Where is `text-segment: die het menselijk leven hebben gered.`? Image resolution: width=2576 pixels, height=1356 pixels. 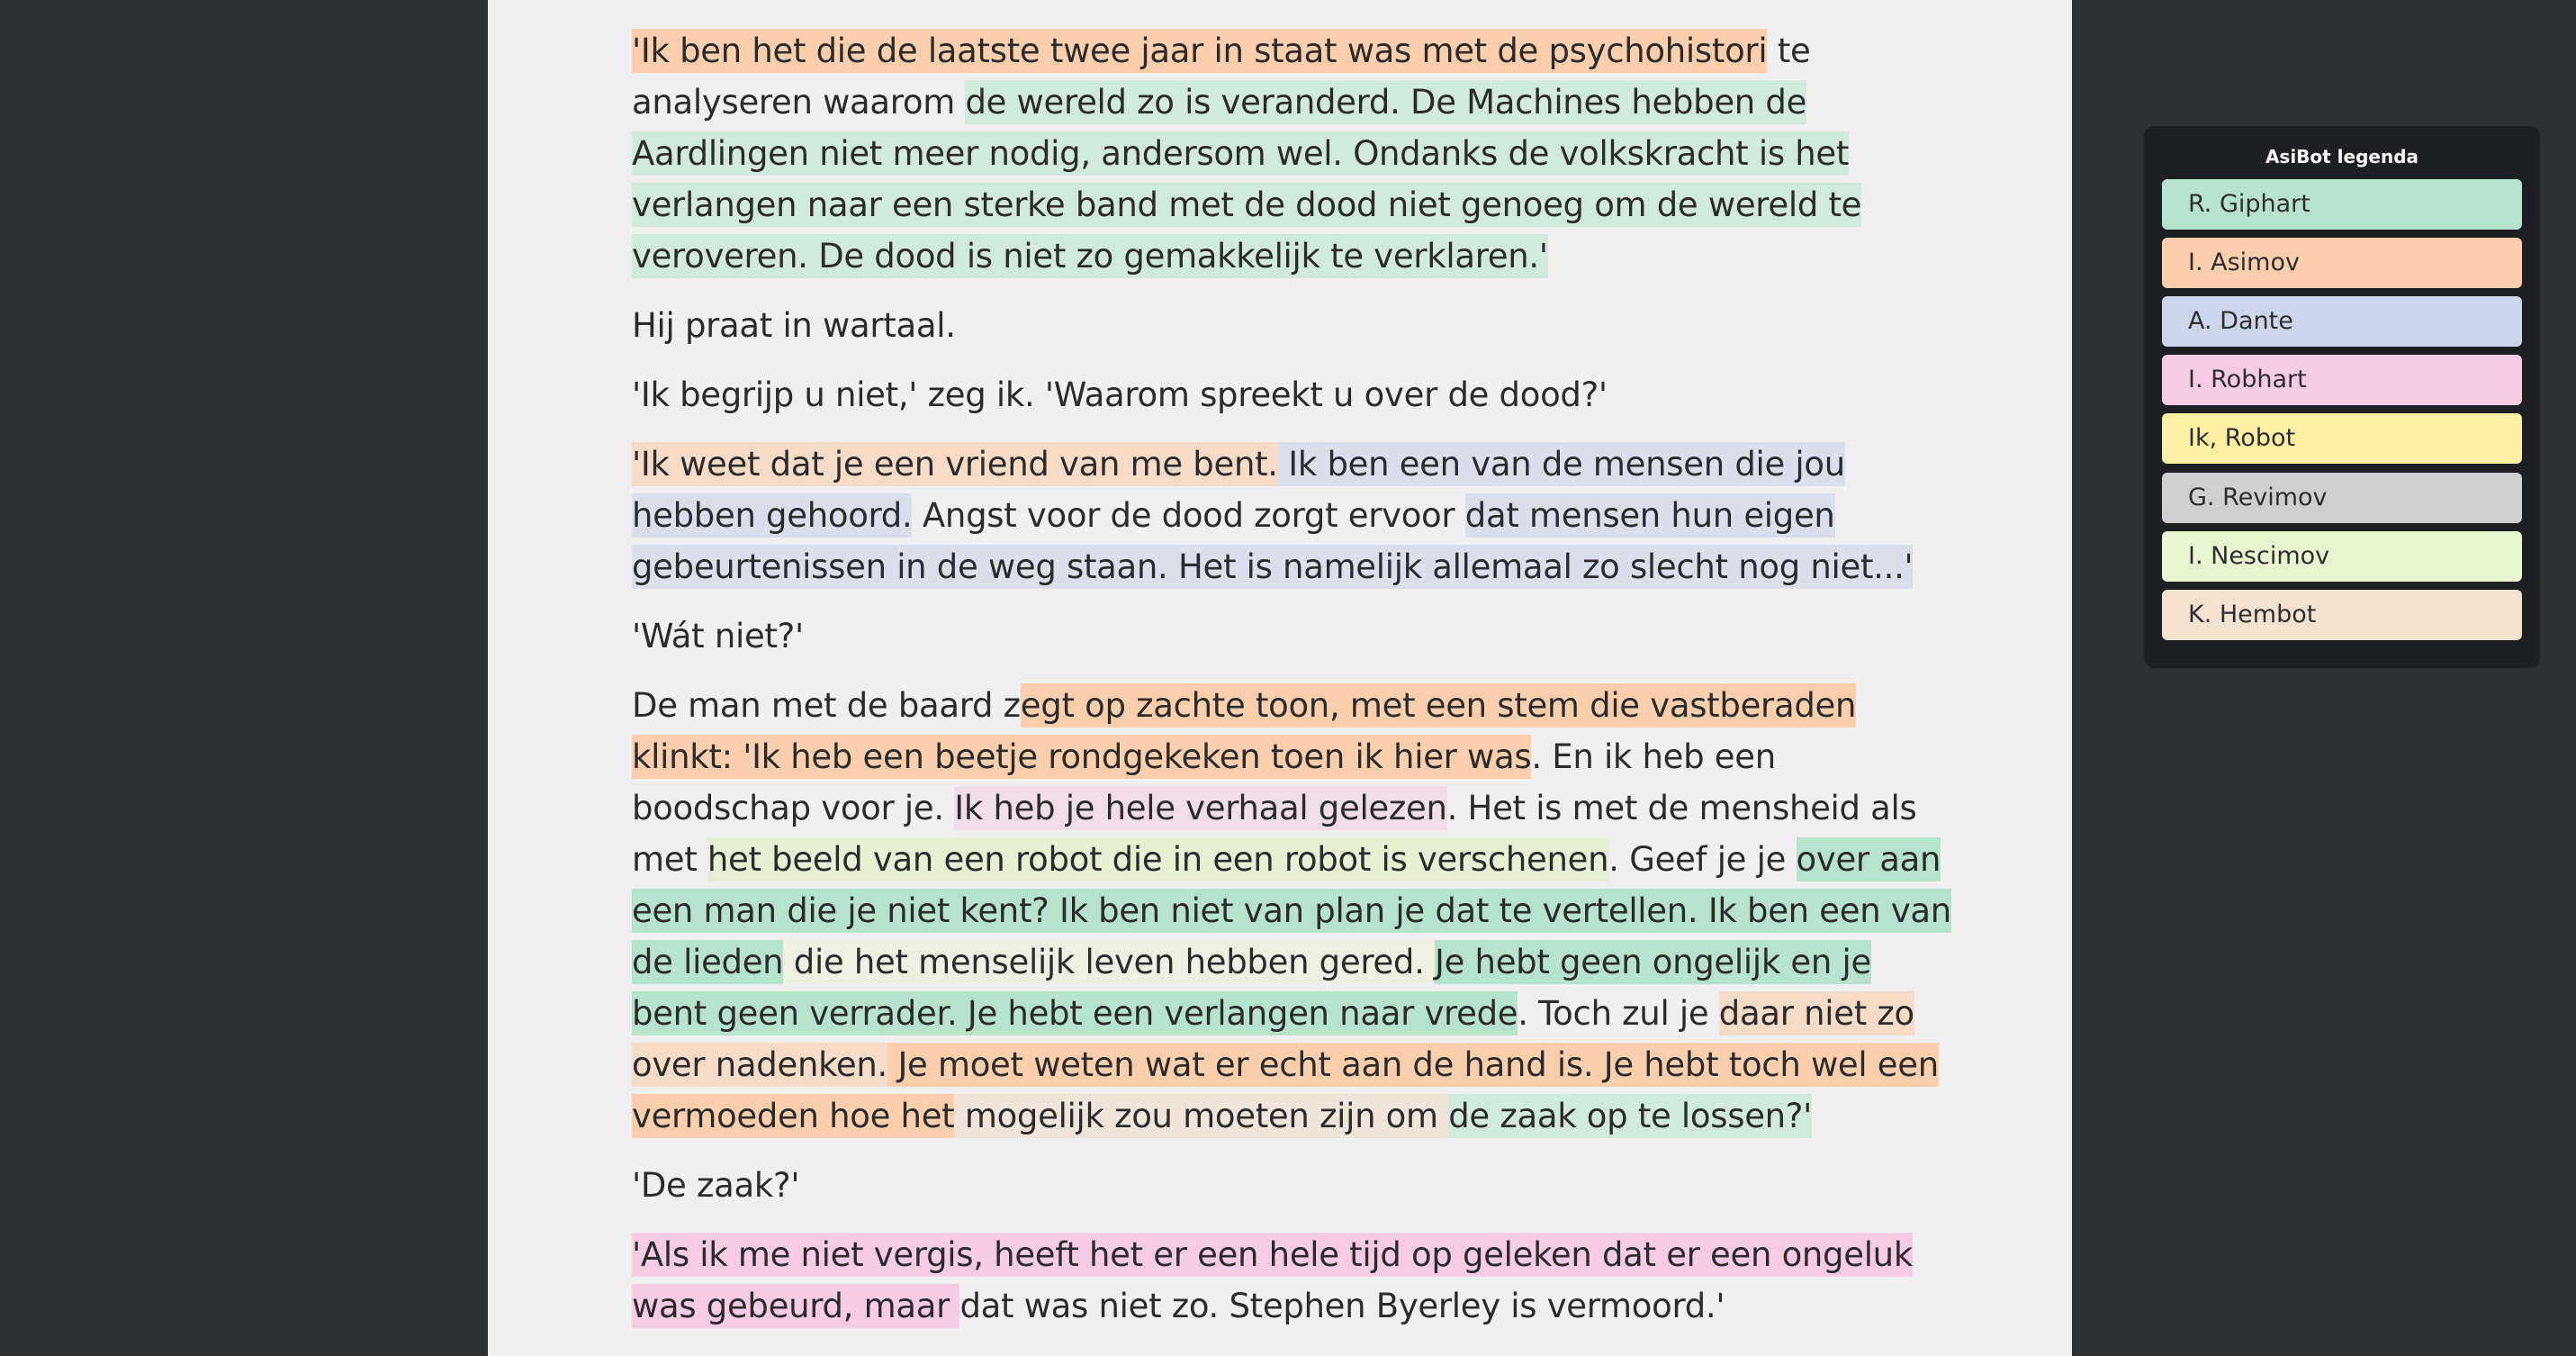
text-segment: die het menselijk leven hebben gered. is located at coordinates (1109, 962).